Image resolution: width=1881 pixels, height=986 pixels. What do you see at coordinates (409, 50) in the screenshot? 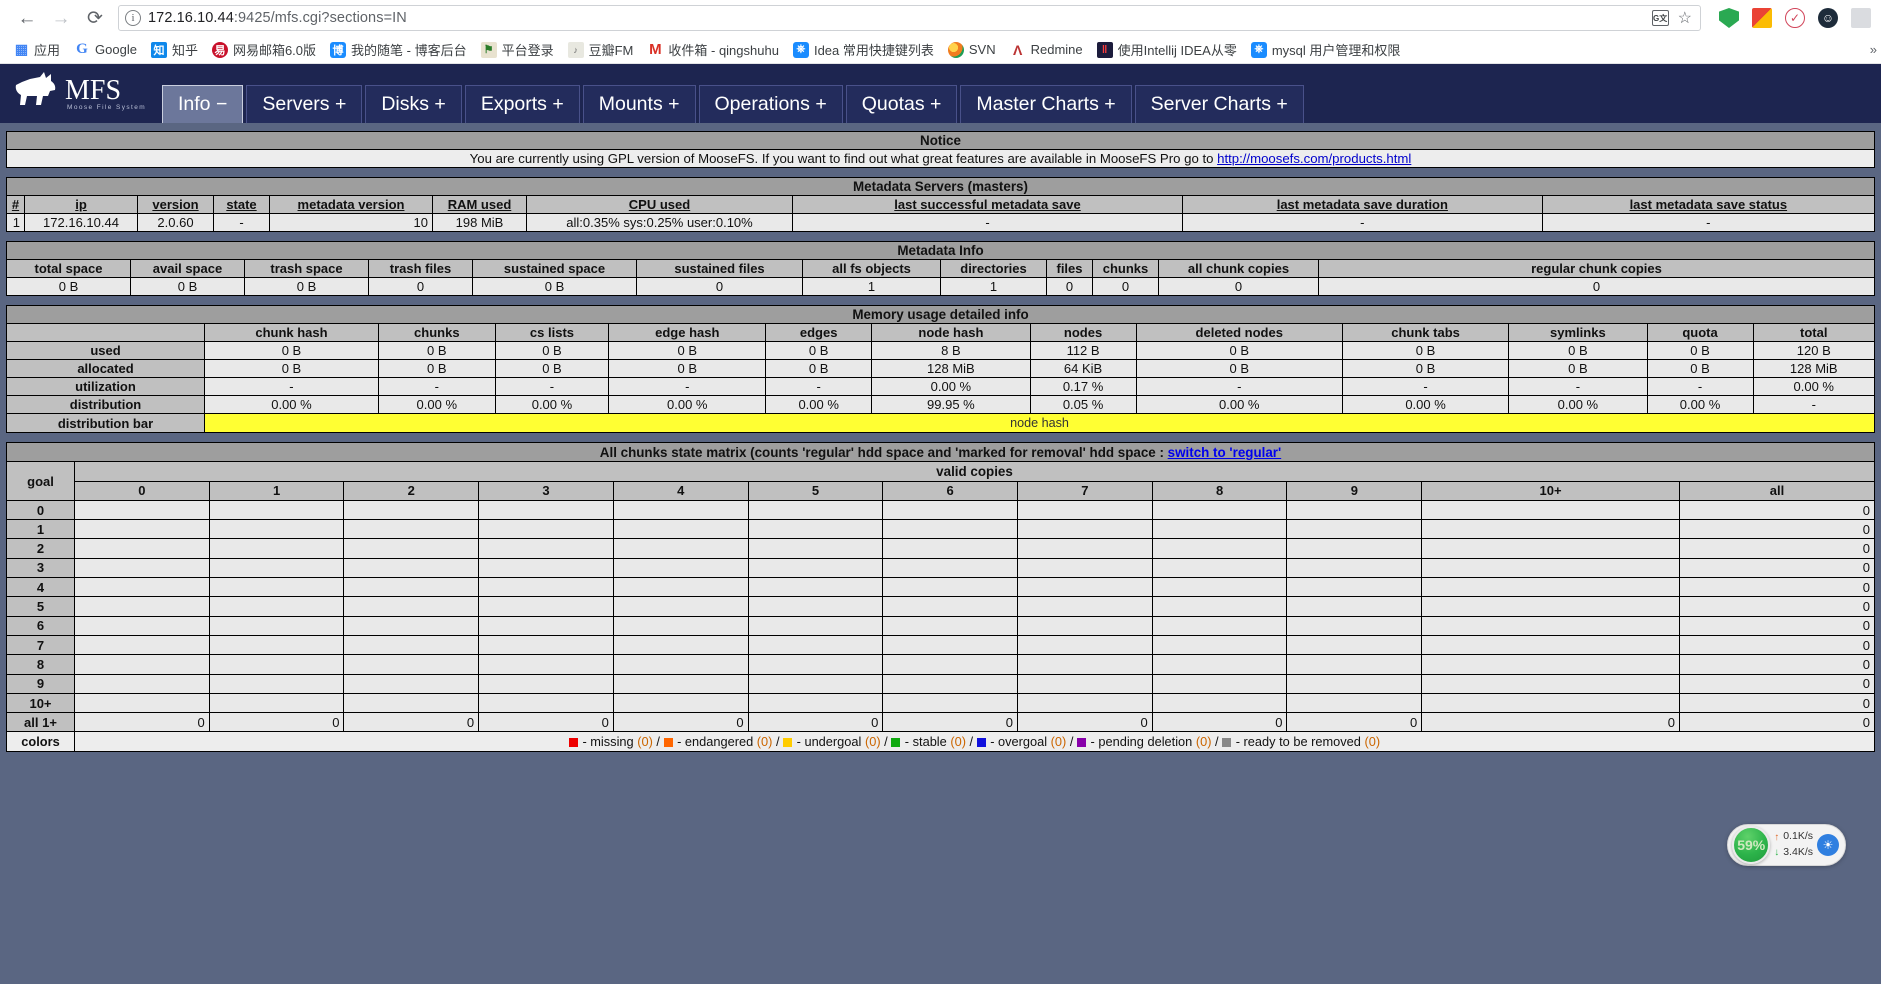
I see `bookmark-label: 我的随笔 - 博客后台` at bounding box center [409, 50].